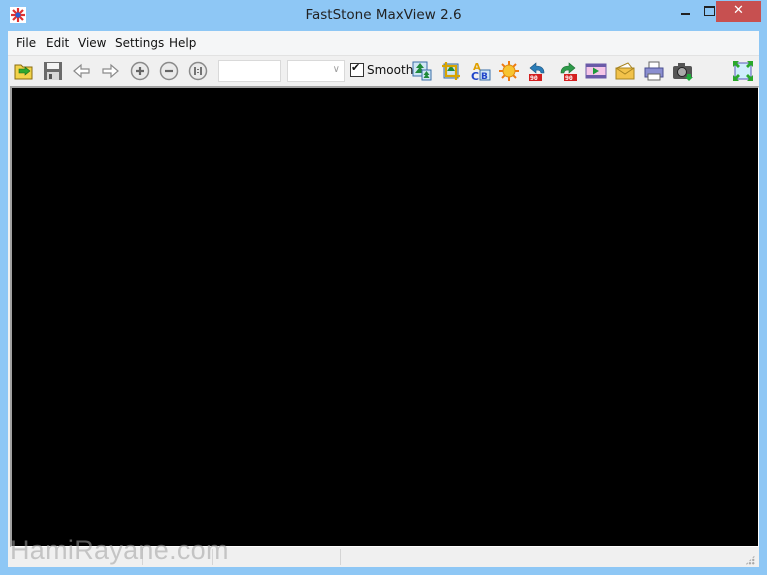 The height and width of the screenshot is (575, 767). I want to click on crop-icon, so click(451, 71).